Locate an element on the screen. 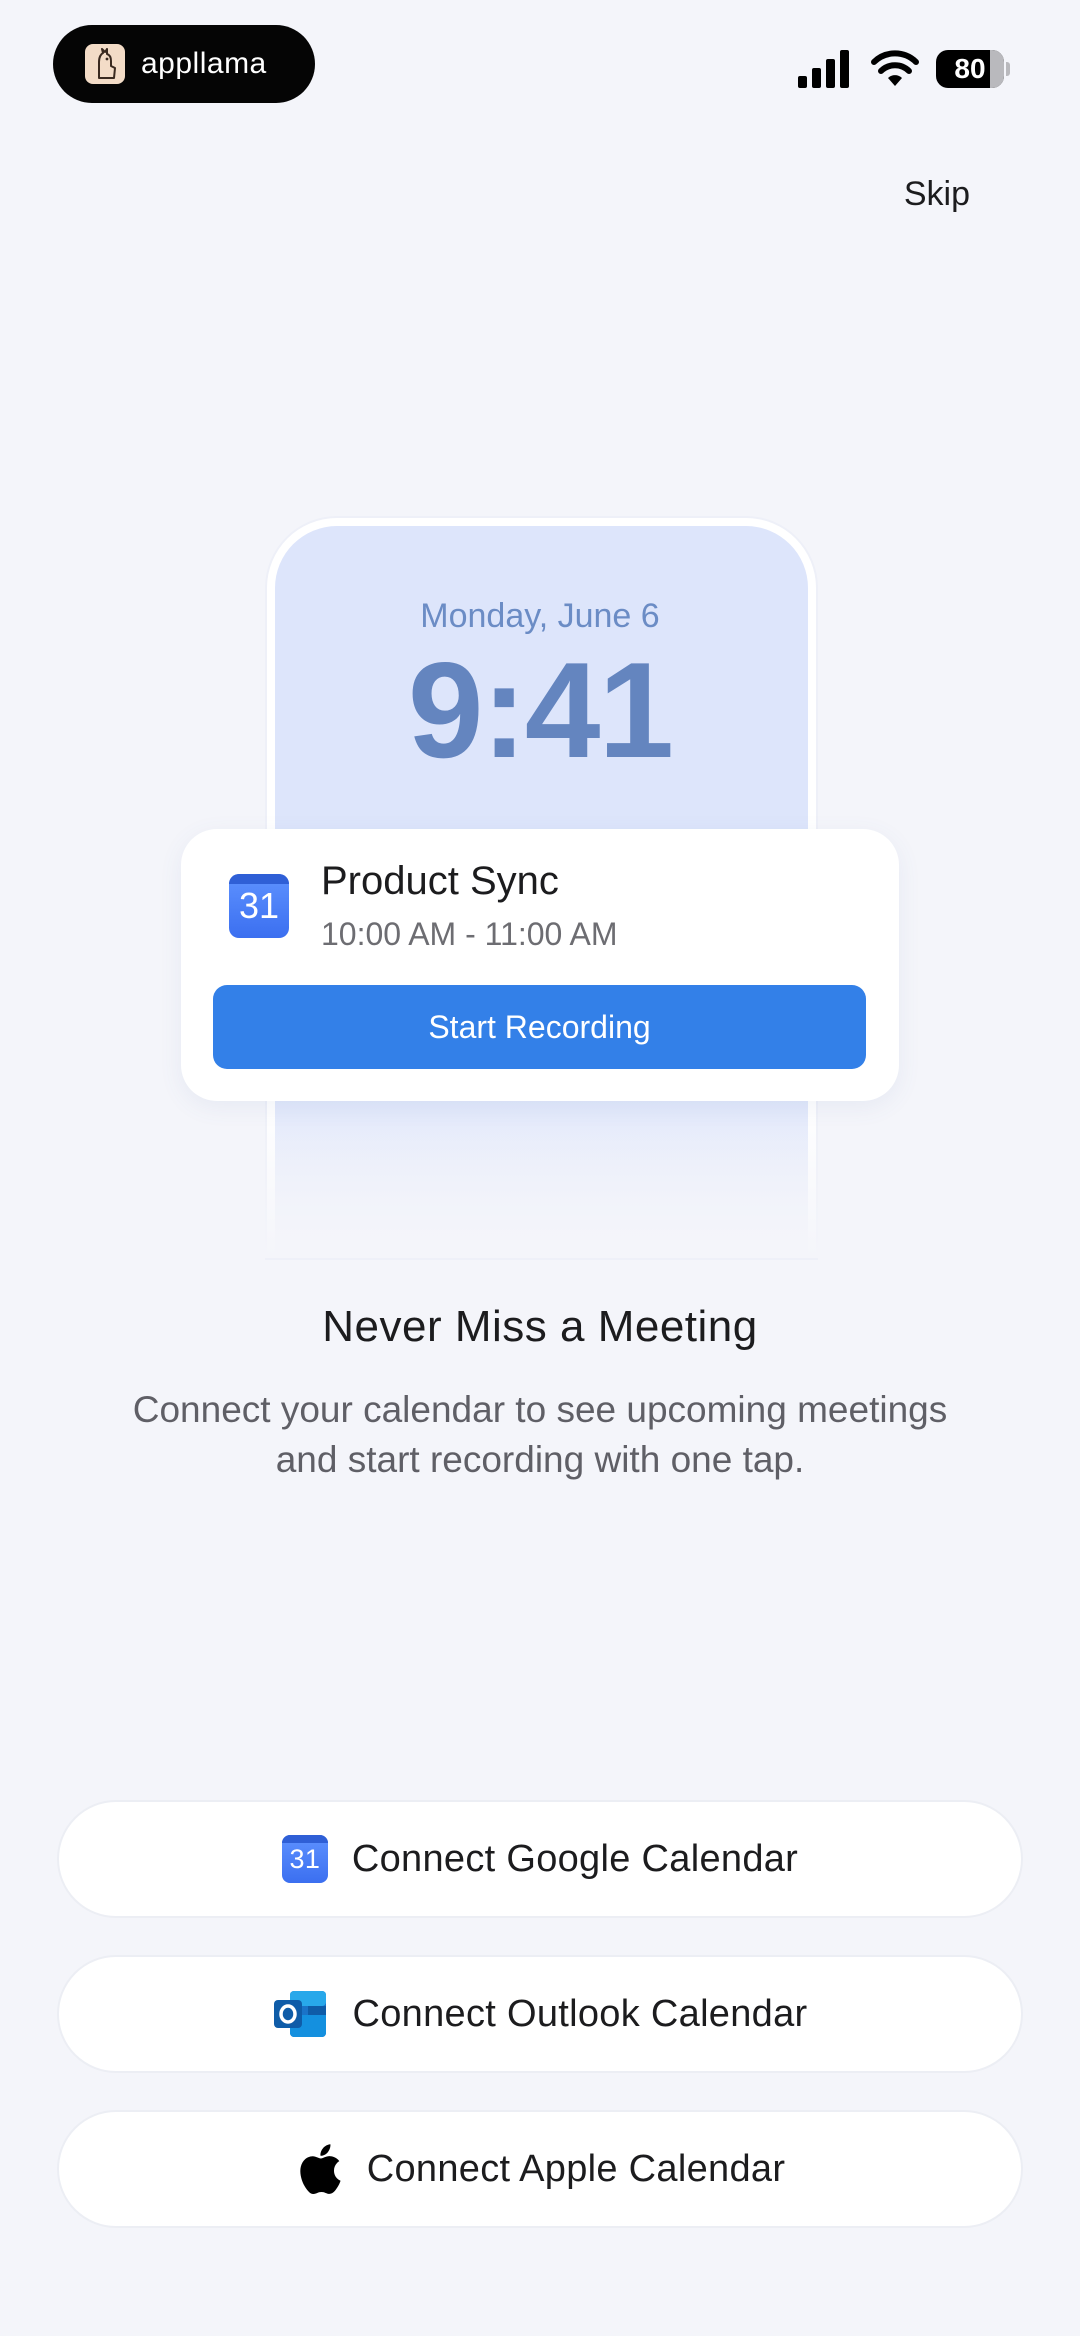 Image resolution: width=1080 pixels, height=2336 pixels. skip-button: Skip is located at coordinates (937, 194).